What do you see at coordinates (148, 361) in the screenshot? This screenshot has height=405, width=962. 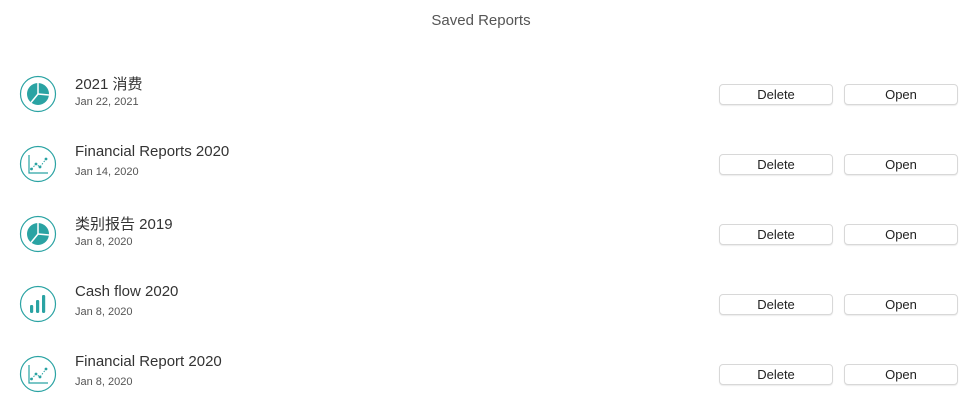 I see `report-name: Financial Report 2020` at bounding box center [148, 361].